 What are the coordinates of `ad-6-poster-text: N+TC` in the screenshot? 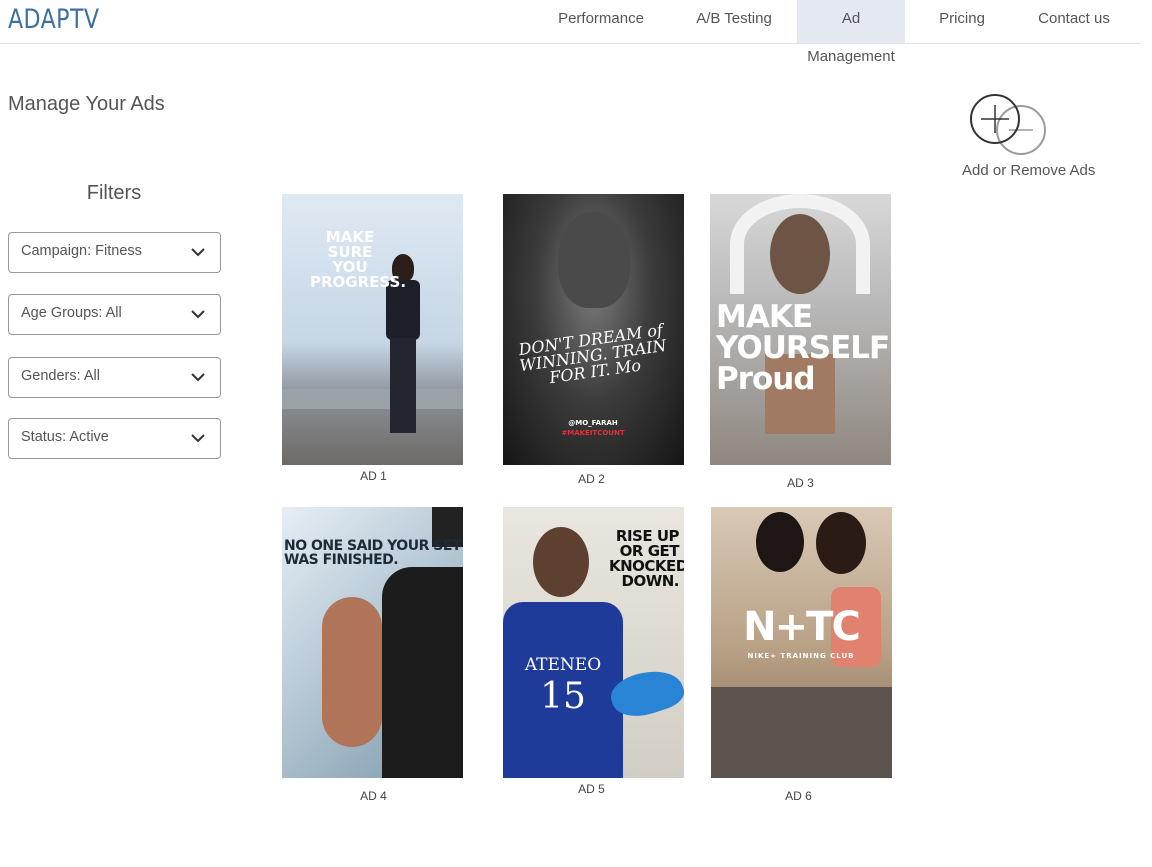 It's located at (802, 627).